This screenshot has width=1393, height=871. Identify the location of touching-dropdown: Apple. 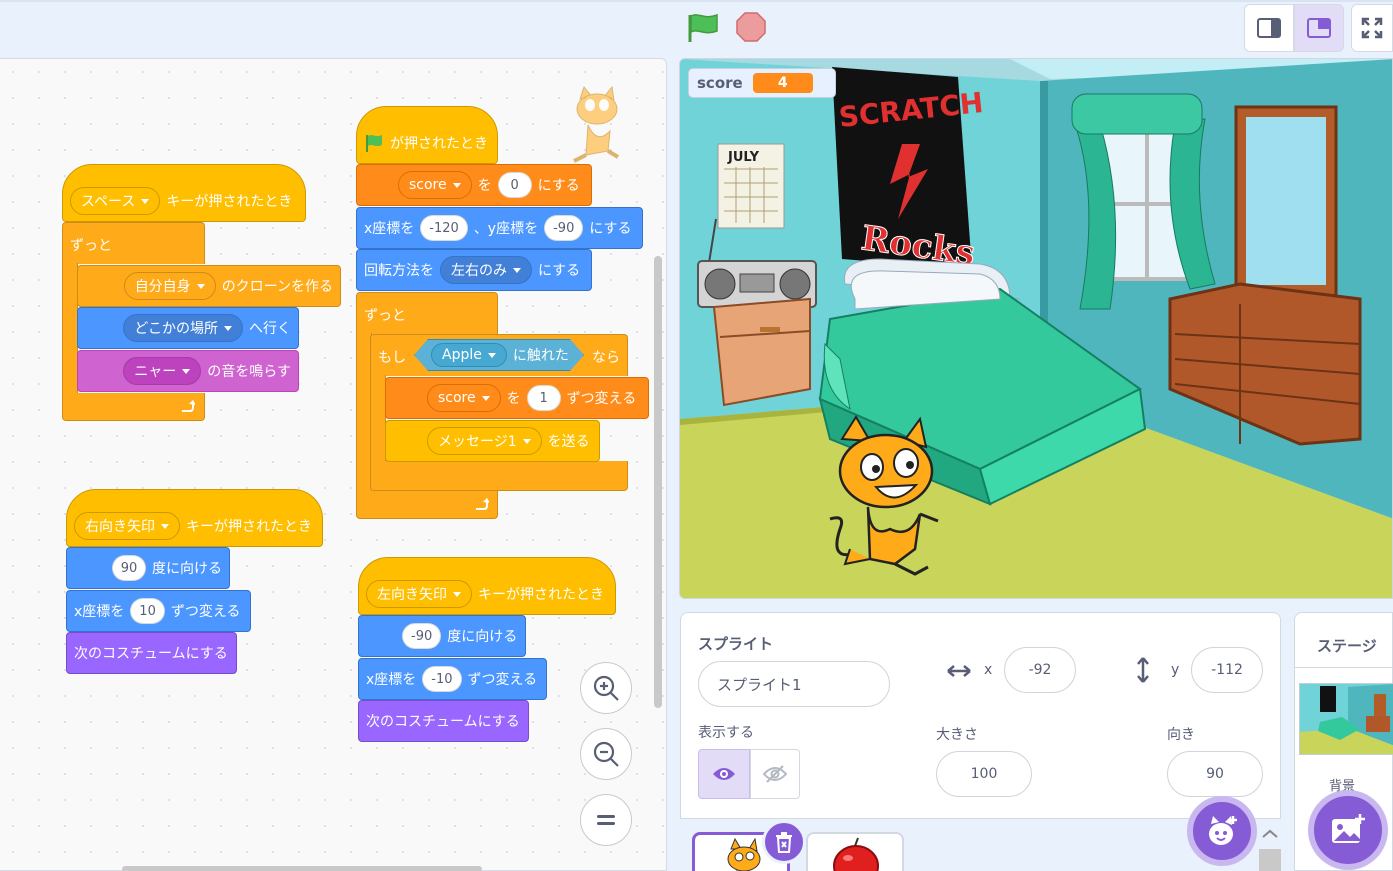
(469, 355).